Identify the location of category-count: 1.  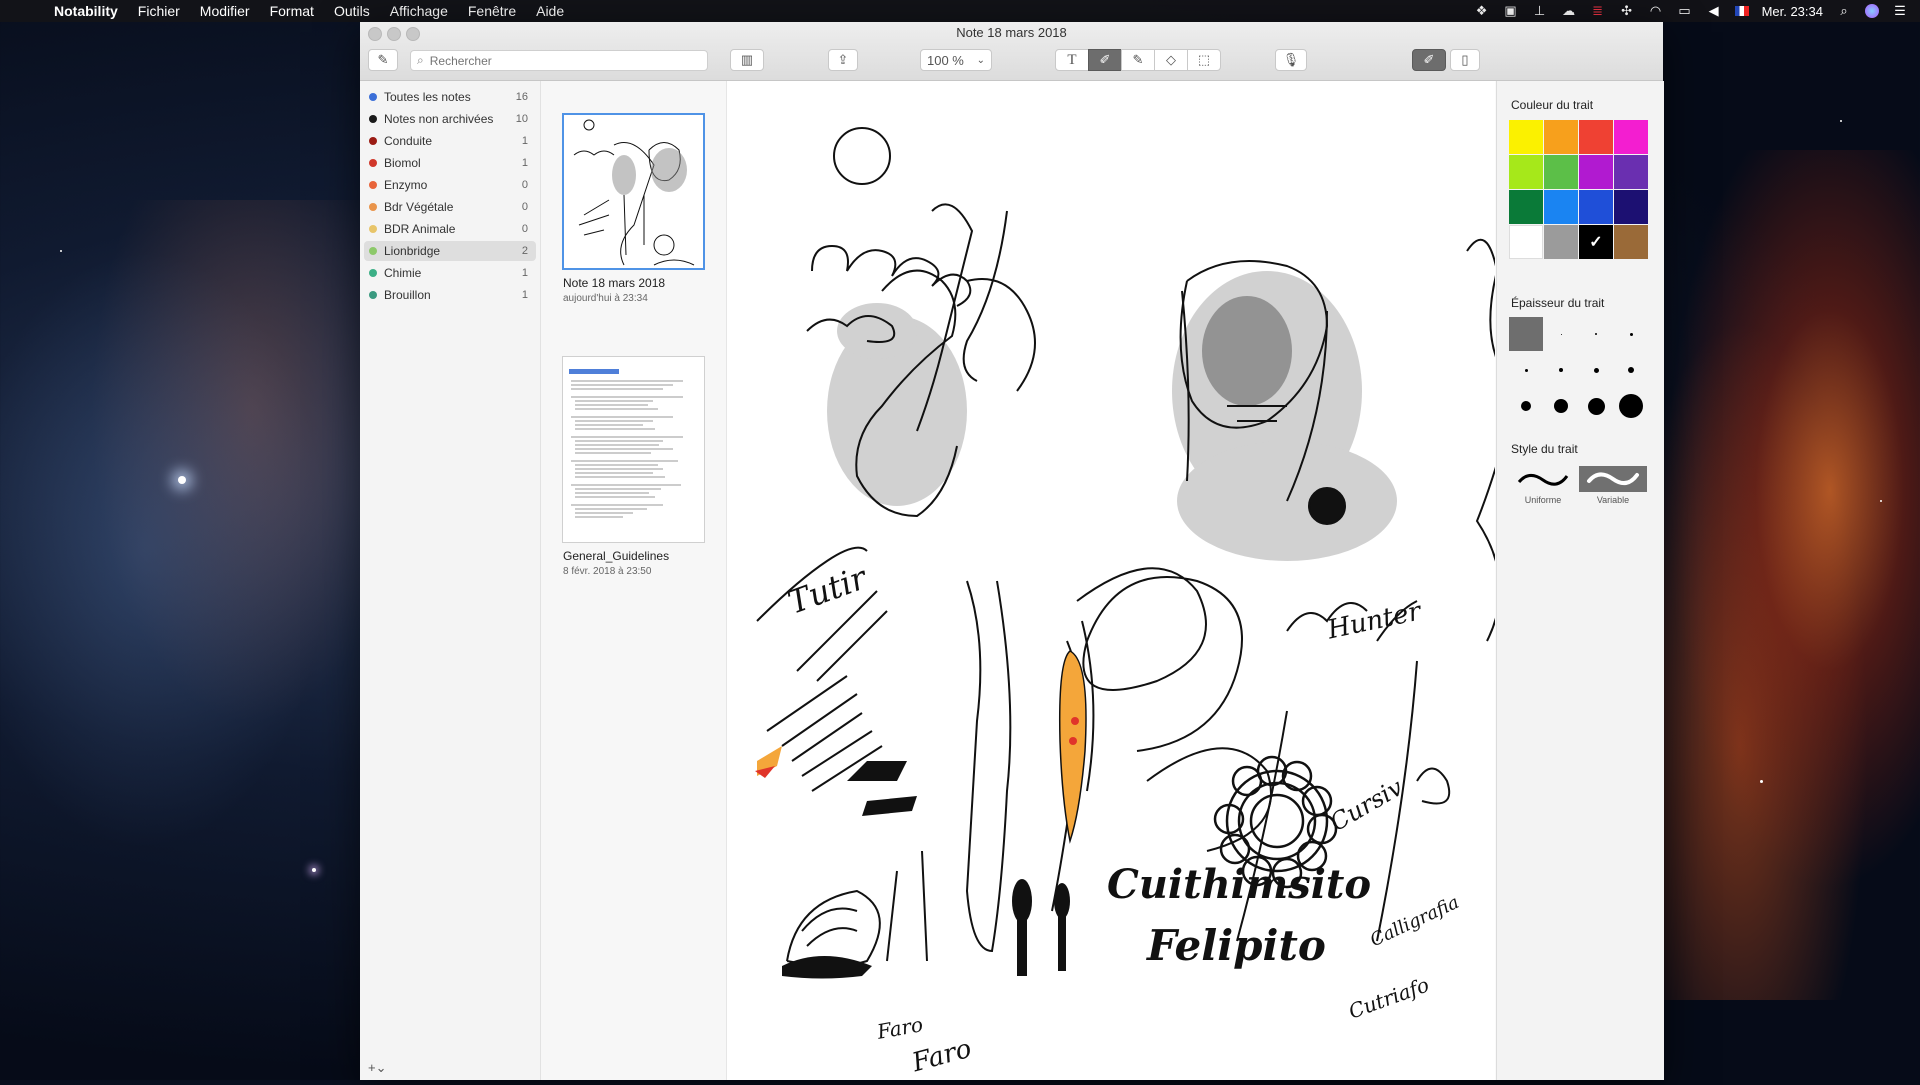
(524, 273).